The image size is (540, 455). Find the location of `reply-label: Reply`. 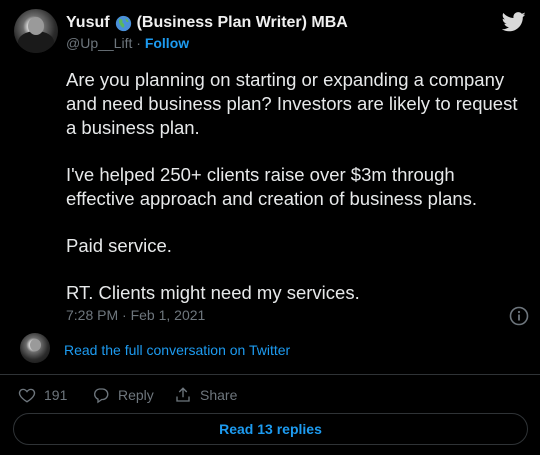

reply-label: Reply is located at coordinates (136, 395).